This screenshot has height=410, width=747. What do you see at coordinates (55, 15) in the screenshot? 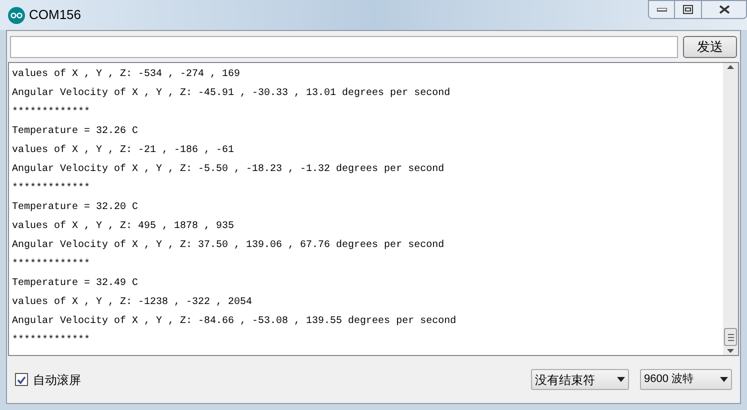
I see `window-title: COM156` at bounding box center [55, 15].